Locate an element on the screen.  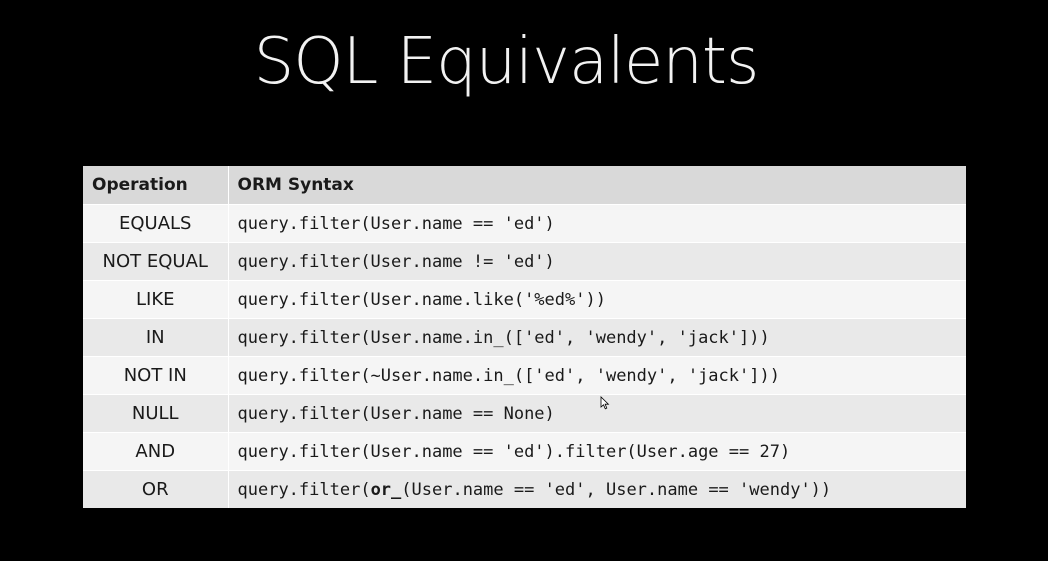
header-orm-syntax: ORM Syntax is located at coordinates (596, 185).